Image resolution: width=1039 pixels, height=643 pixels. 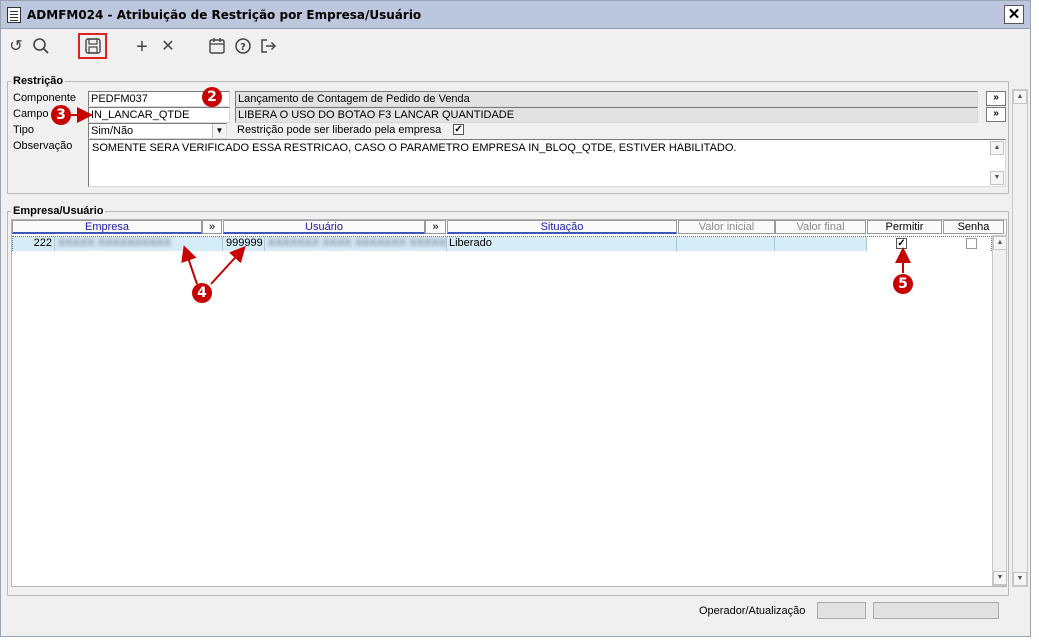 I want to click on callout-badge-2: 2, so click(x=212, y=97).